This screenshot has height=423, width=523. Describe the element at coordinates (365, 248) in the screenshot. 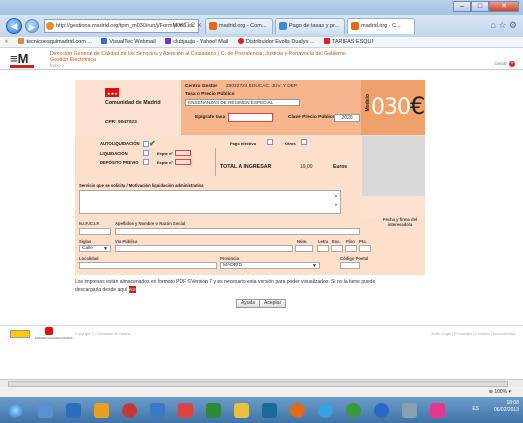

I see `pta-input` at that location.